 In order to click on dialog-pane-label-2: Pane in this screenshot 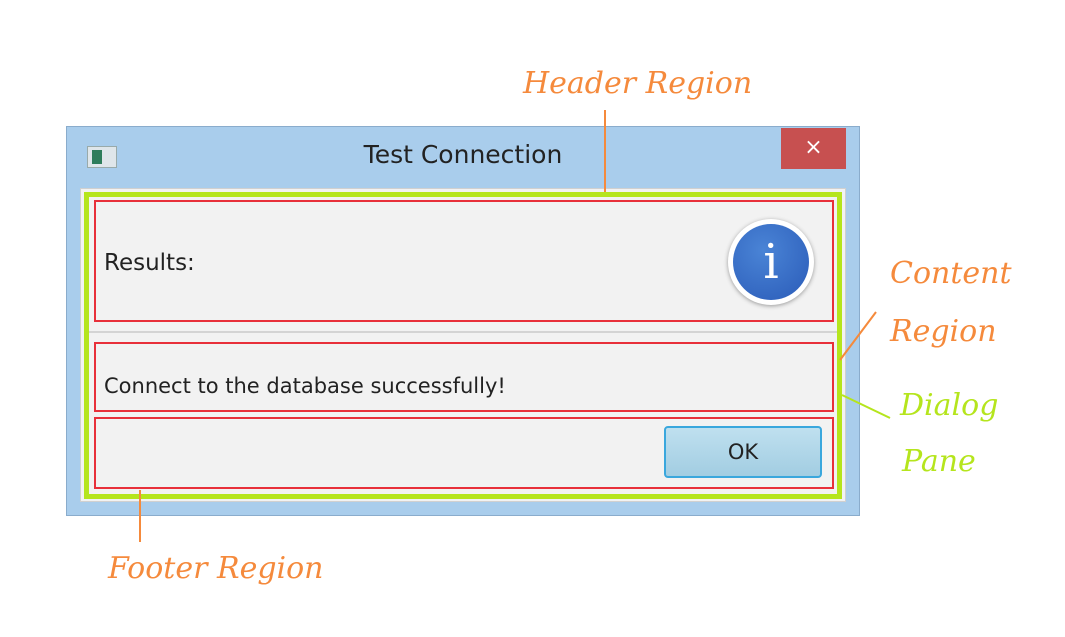, I will do `click(939, 461)`.